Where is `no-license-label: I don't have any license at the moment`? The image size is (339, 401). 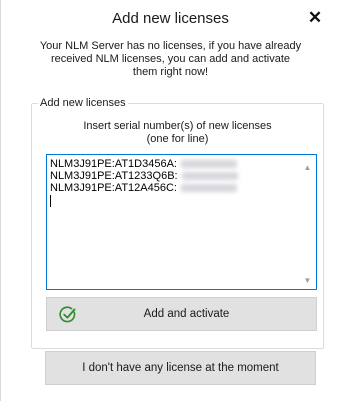
no-license-label: I don't have any license at the moment is located at coordinates (180, 368).